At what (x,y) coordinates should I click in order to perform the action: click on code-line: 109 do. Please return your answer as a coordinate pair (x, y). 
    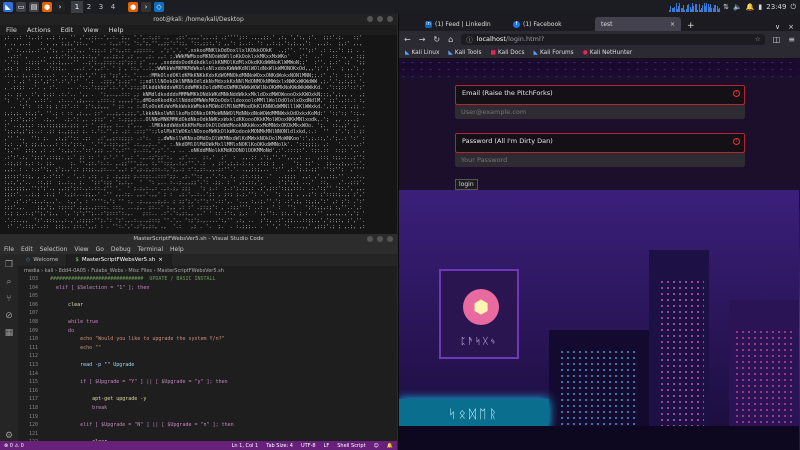
    Looking at the image, I should click on (207, 331).